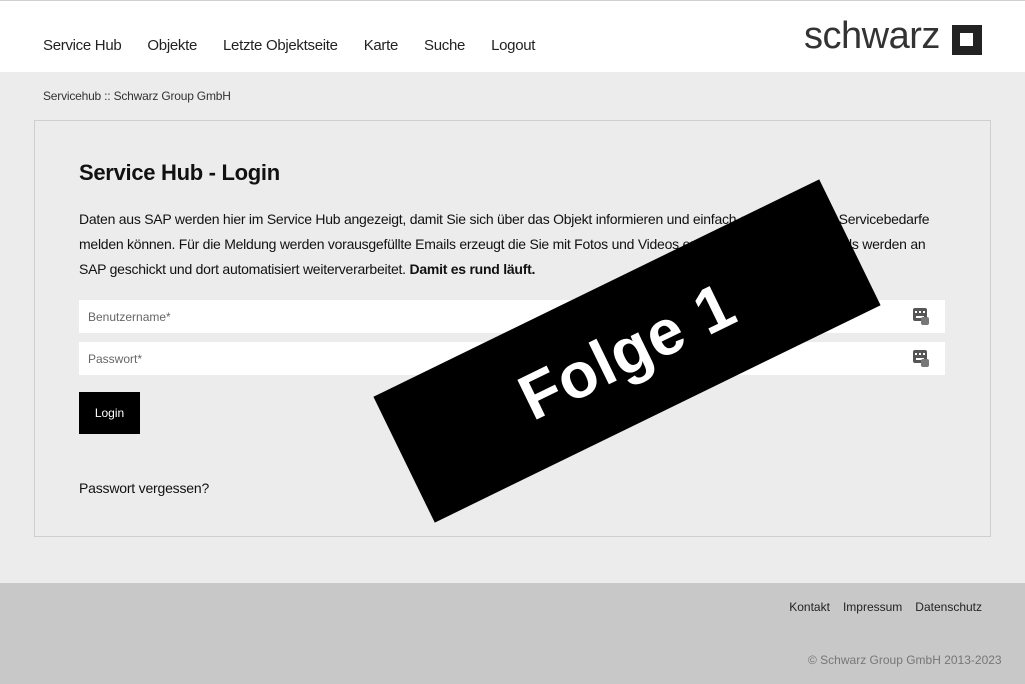  Describe the element at coordinates (280, 45) in the screenshot. I see `nav-letzte-objektseite: Letzte Objektseite` at that location.